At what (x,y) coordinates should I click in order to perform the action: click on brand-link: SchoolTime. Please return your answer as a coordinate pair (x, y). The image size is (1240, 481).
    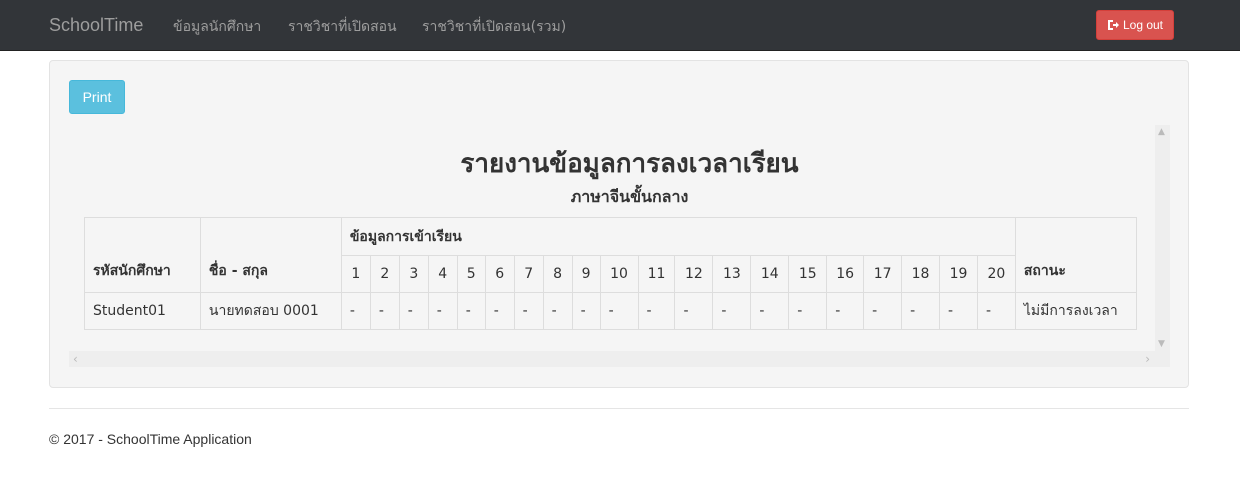
    Looking at the image, I should click on (96, 25).